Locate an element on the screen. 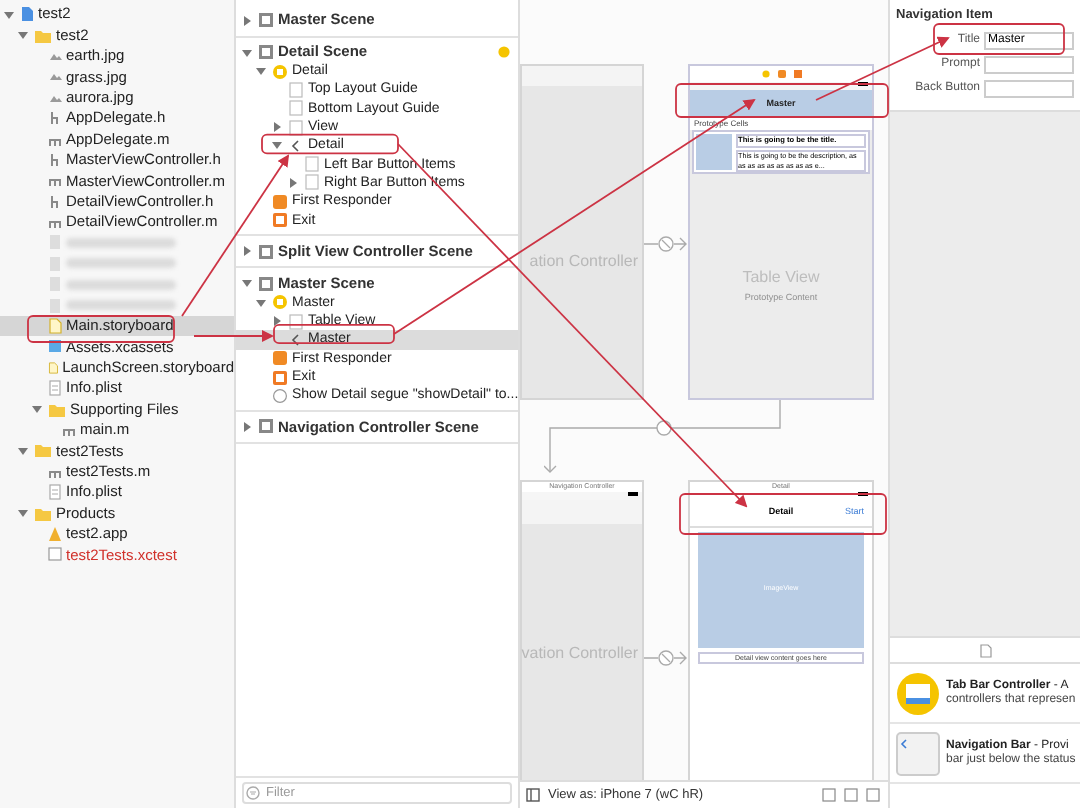  app-icon is located at coordinates (55, 533).